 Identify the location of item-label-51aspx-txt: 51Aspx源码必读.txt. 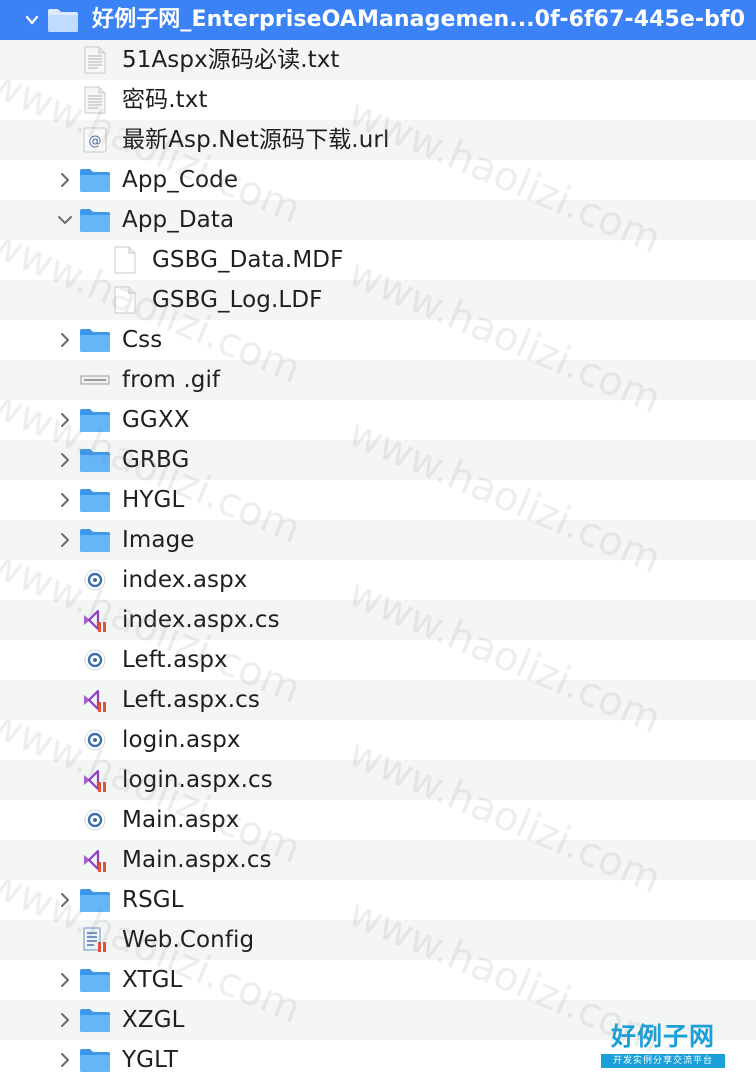
(231, 60).